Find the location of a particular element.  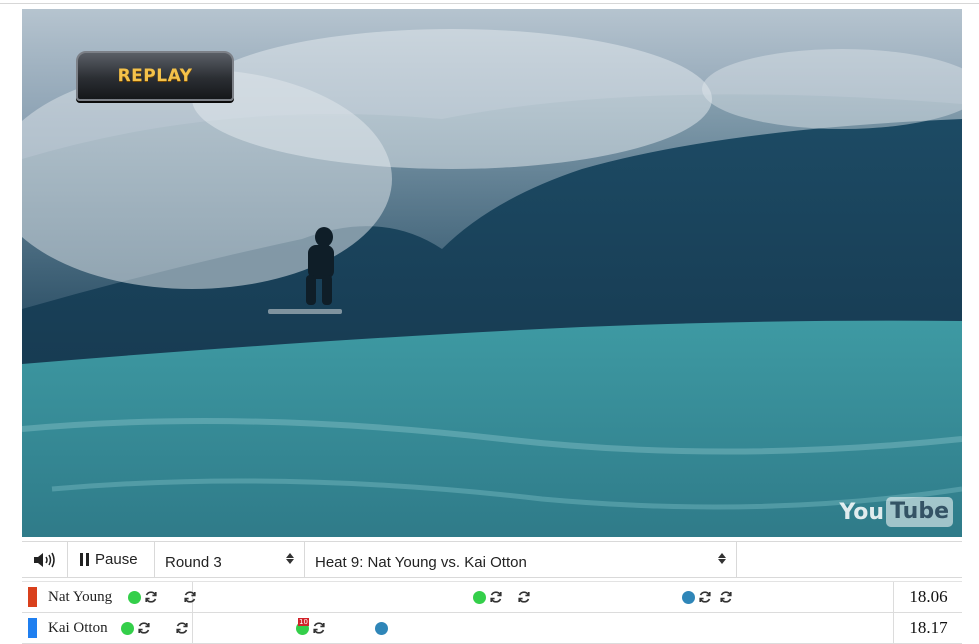

surfer-row: Nat Young 18.06 is located at coordinates (492, 597).